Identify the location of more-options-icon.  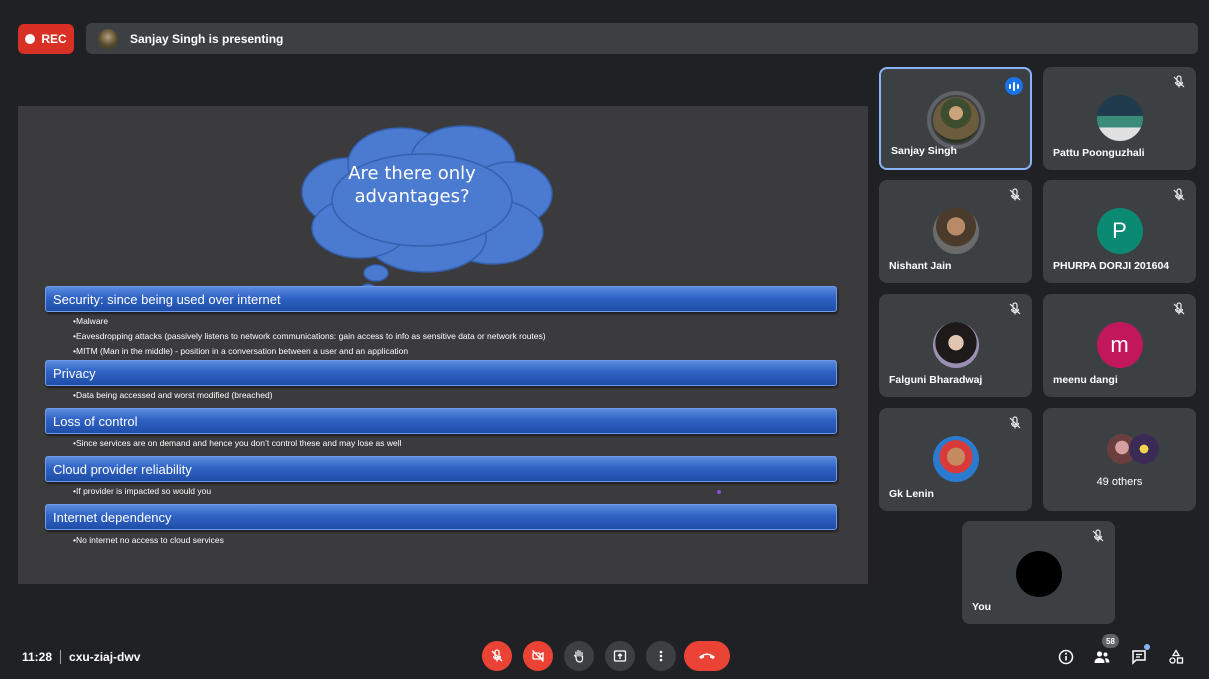
(661, 656).